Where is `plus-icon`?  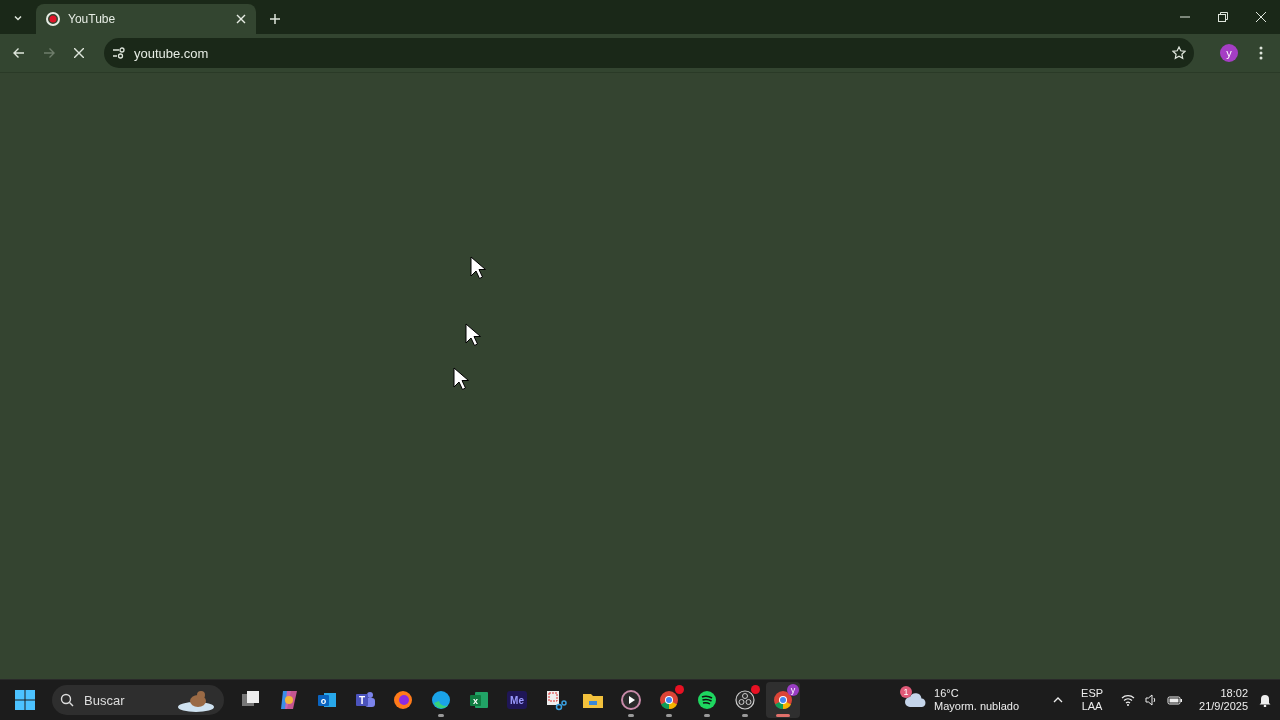
plus-icon is located at coordinates (275, 19).